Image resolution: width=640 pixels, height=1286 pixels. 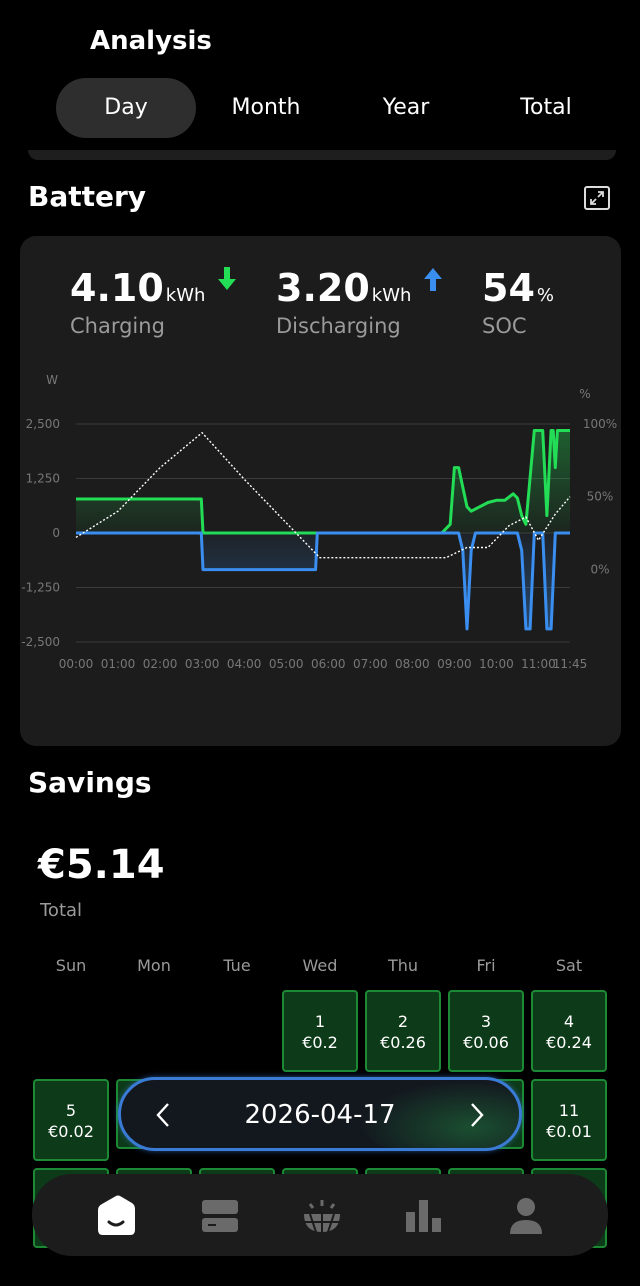 What do you see at coordinates (90, 782) in the screenshot?
I see `savings-section-title: Savings` at bounding box center [90, 782].